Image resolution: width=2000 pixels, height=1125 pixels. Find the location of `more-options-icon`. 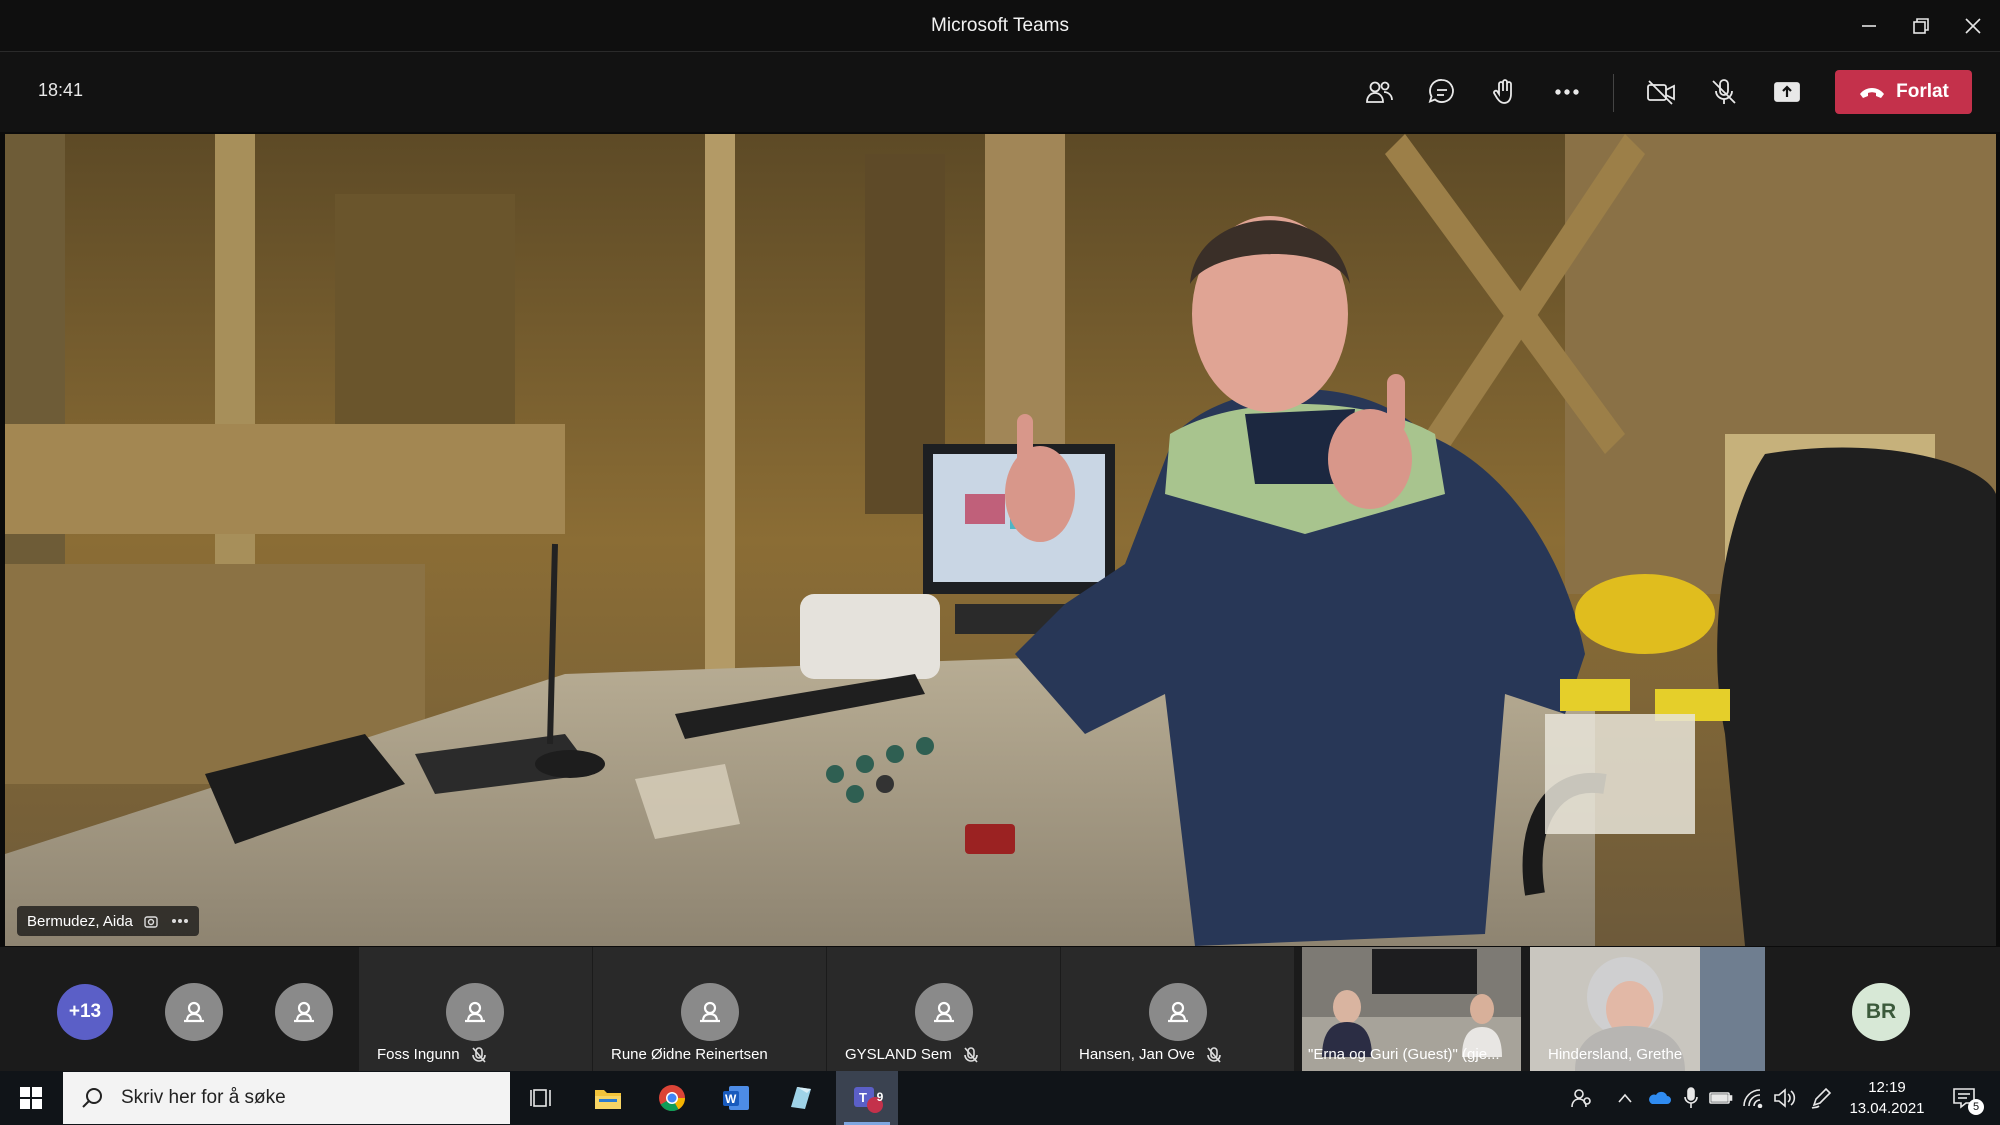

more-options-icon is located at coordinates (180, 921).